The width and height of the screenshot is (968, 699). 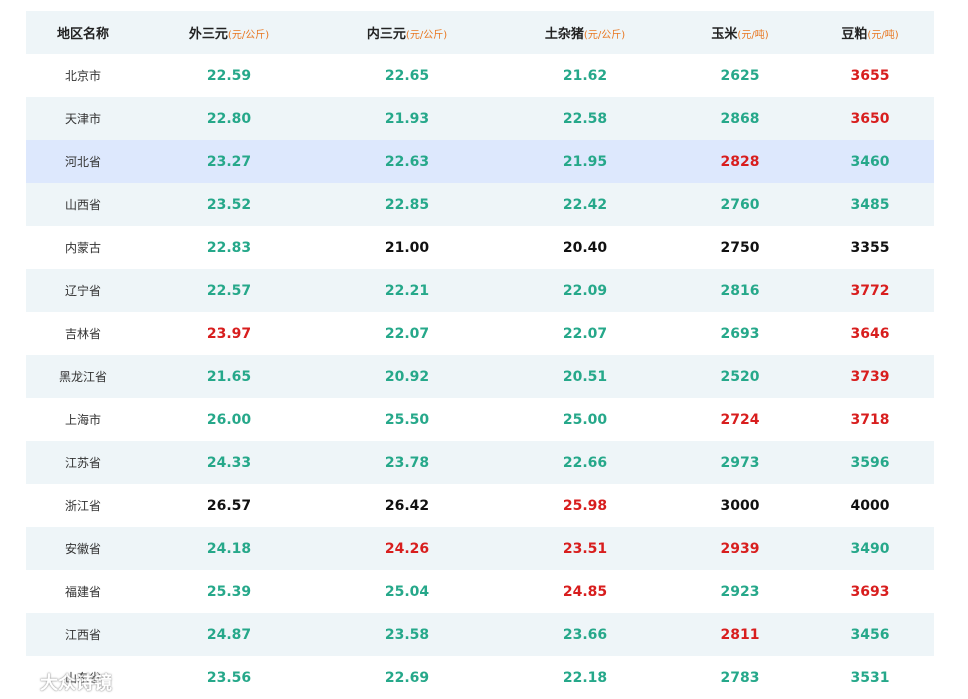 What do you see at coordinates (229, 591) in the screenshot?
I see `price-cell: 25.39` at bounding box center [229, 591].